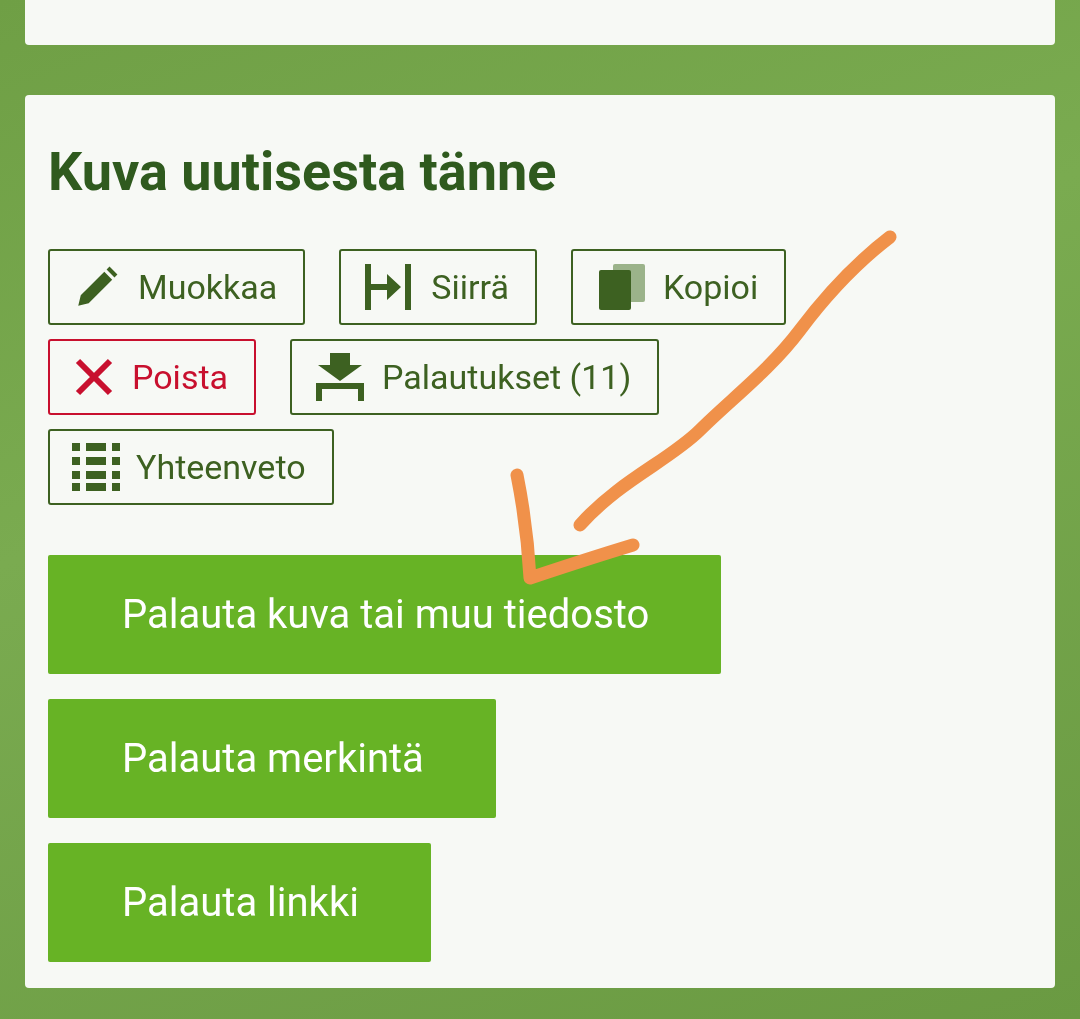 The height and width of the screenshot is (1019, 1080). What do you see at coordinates (94, 377) in the screenshot?
I see `close-icon` at bounding box center [94, 377].